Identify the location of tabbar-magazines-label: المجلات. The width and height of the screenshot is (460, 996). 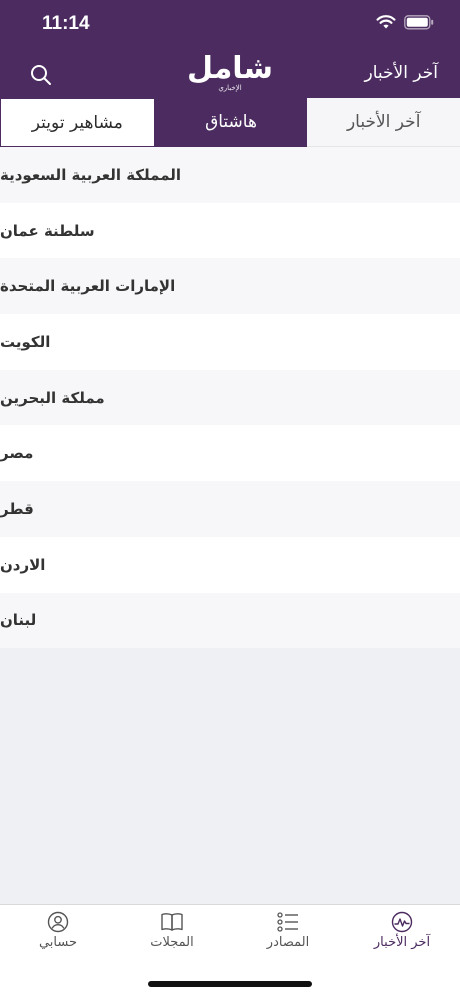
(172, 942).